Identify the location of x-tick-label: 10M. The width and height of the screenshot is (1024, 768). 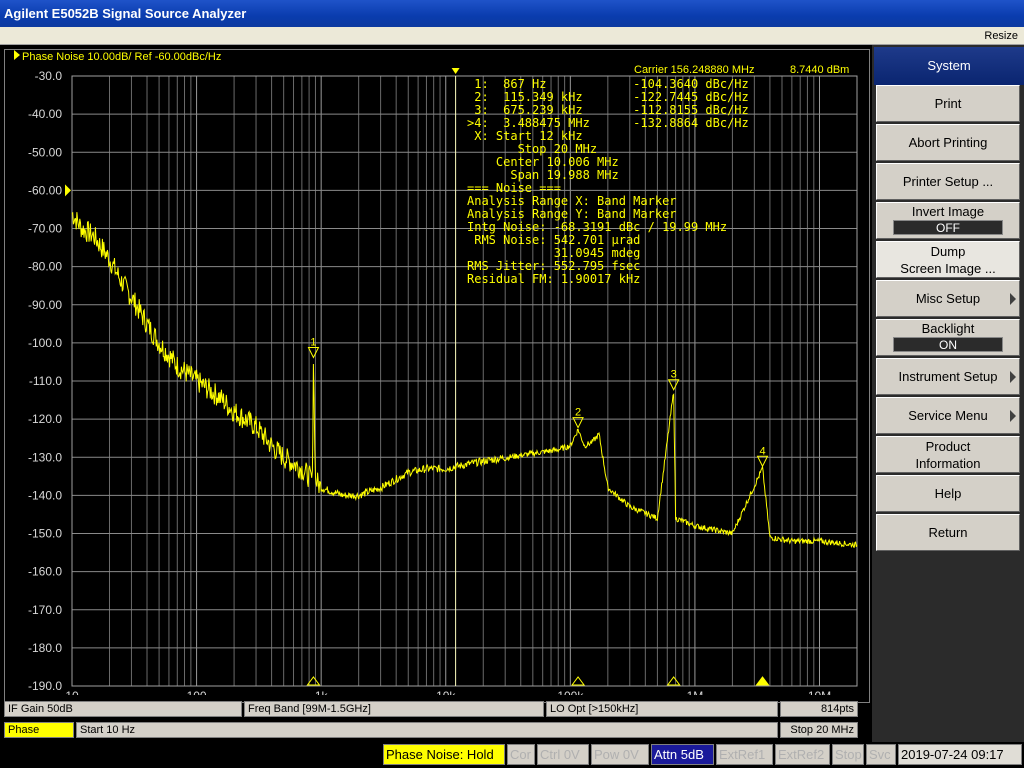
(819, 692).